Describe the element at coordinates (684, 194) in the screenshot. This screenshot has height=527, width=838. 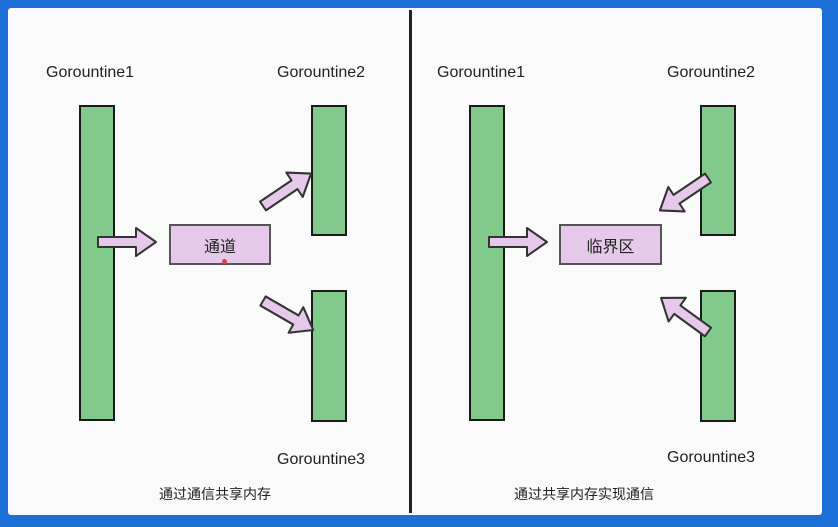
I see `right-arrow-from-goroutine2` at that location.